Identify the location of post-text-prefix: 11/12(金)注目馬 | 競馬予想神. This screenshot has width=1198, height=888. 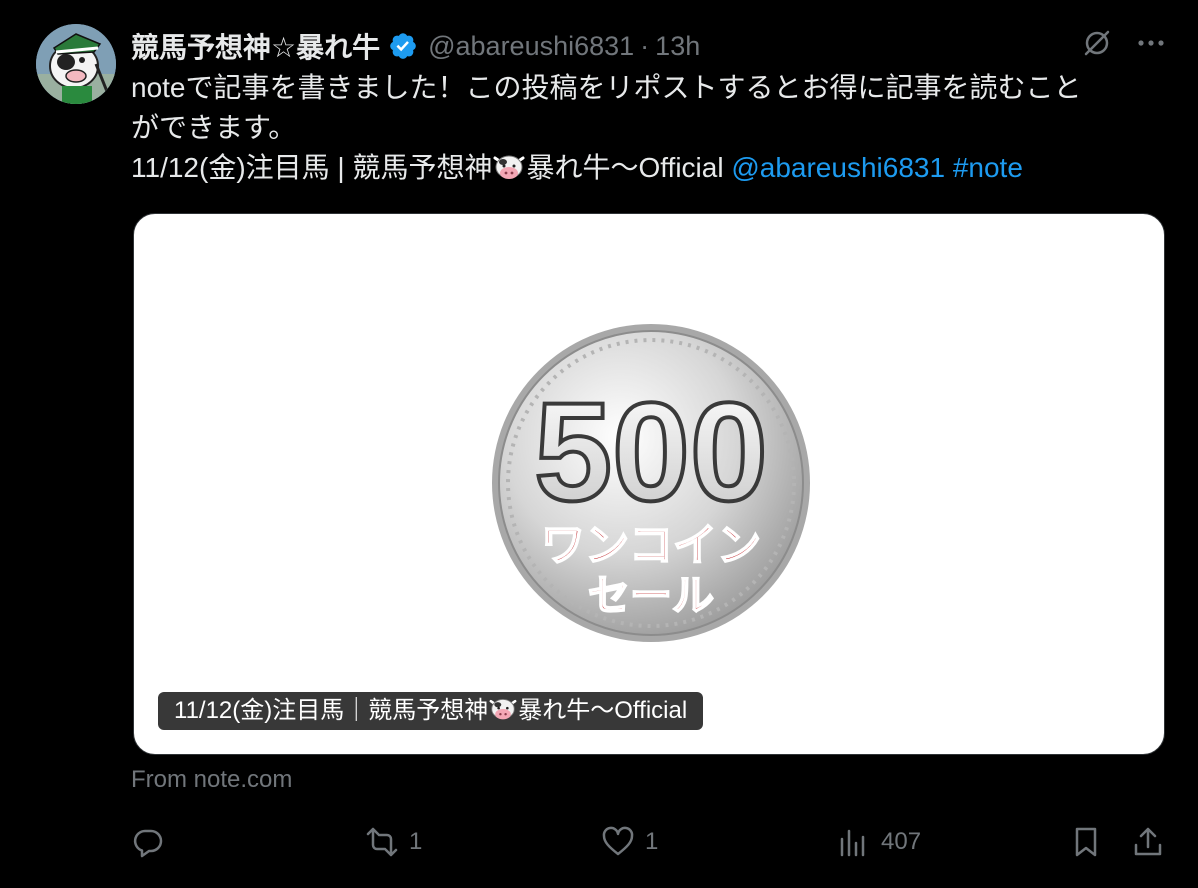
(312, 167).